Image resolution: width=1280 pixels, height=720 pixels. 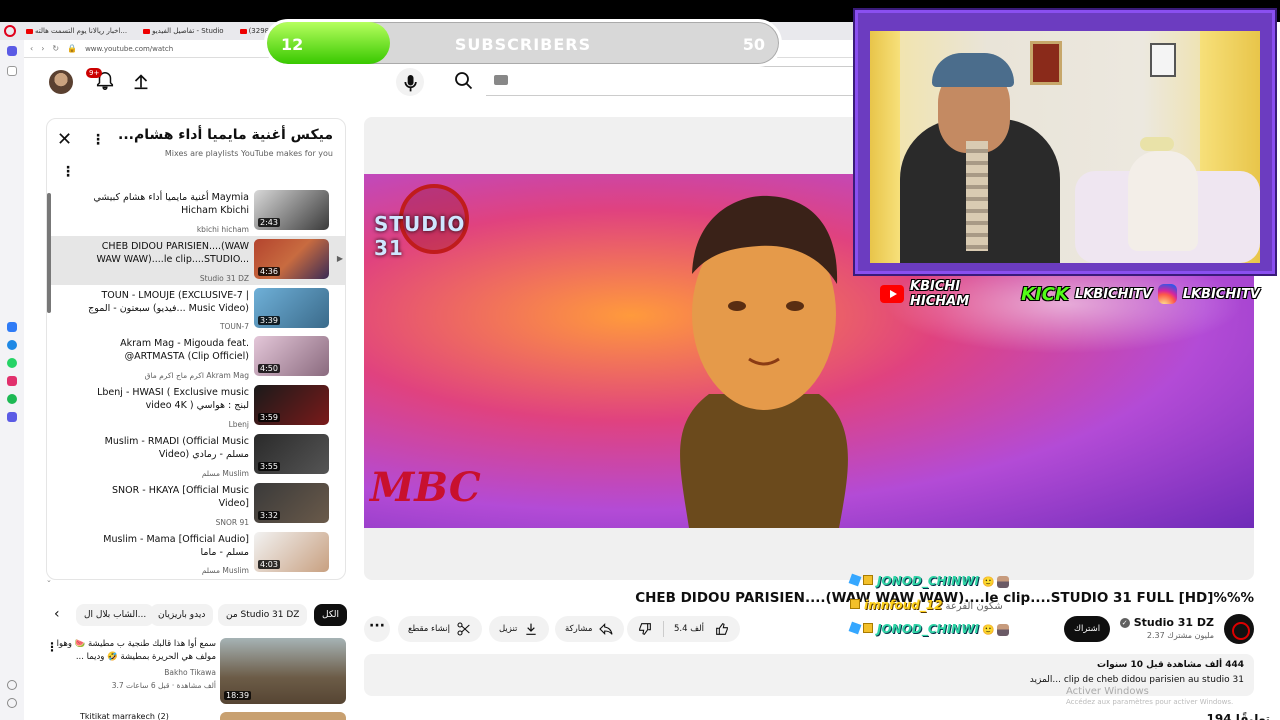 I want to click on reload-icon: ↻, so click(x=55, y=48).